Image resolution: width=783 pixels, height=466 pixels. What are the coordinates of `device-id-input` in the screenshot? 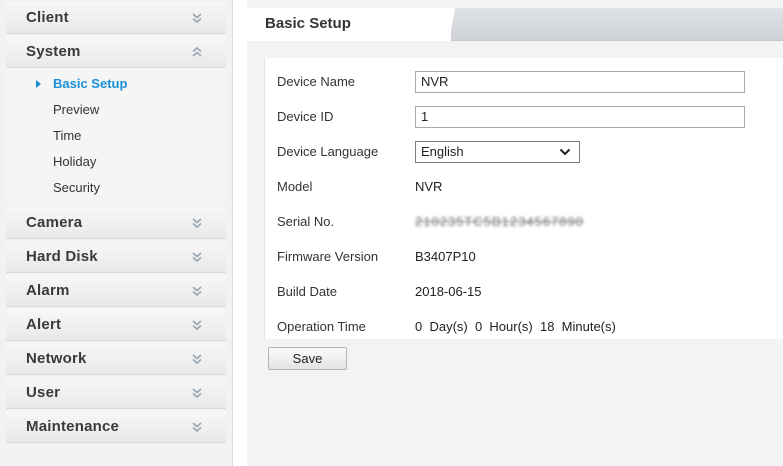 It's located at (580, 116).